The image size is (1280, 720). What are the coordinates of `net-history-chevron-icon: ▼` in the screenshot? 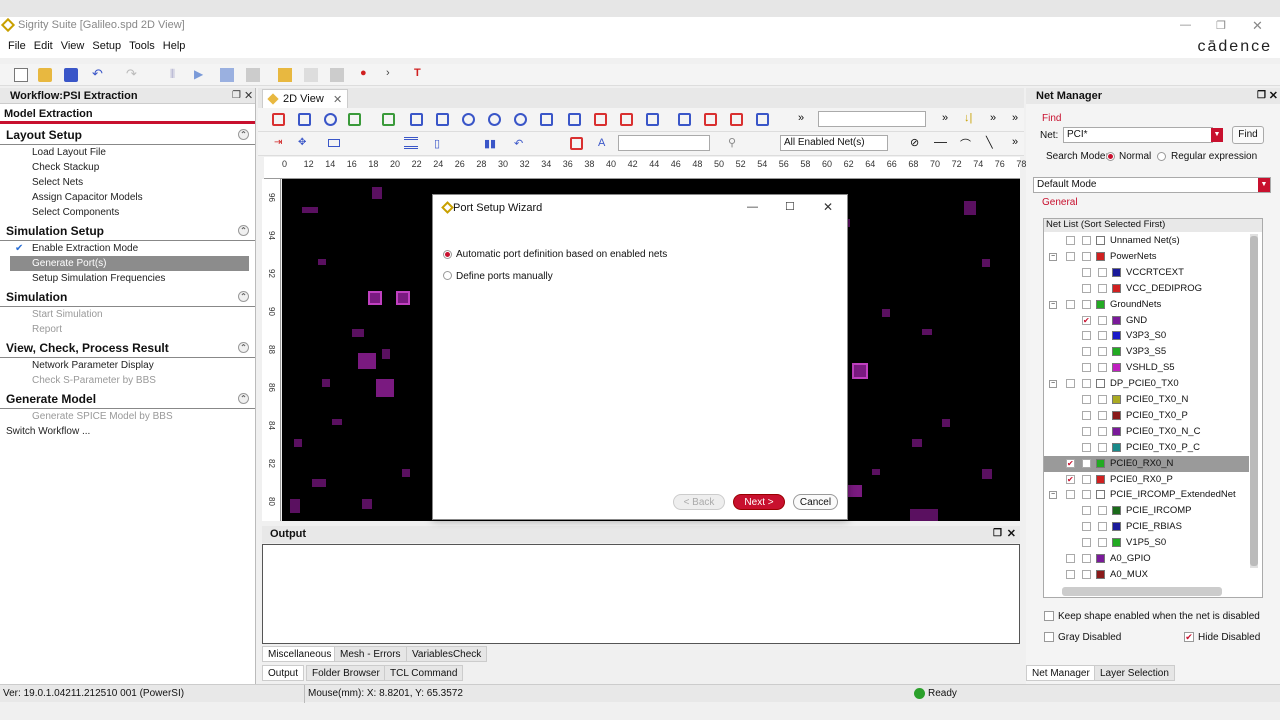 It's located at (1217, 135).